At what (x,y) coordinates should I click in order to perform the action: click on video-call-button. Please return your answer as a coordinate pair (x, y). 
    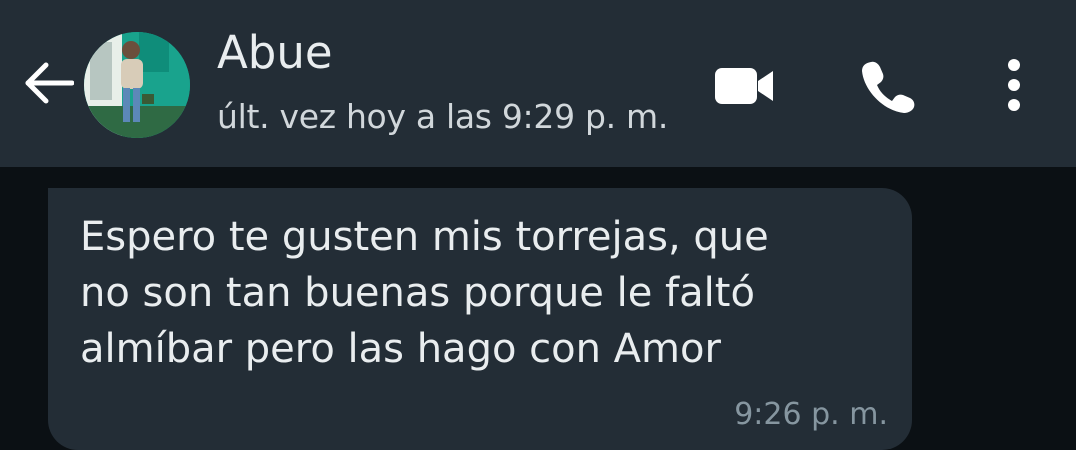
    Looking at the image, I should click on (744, 86).